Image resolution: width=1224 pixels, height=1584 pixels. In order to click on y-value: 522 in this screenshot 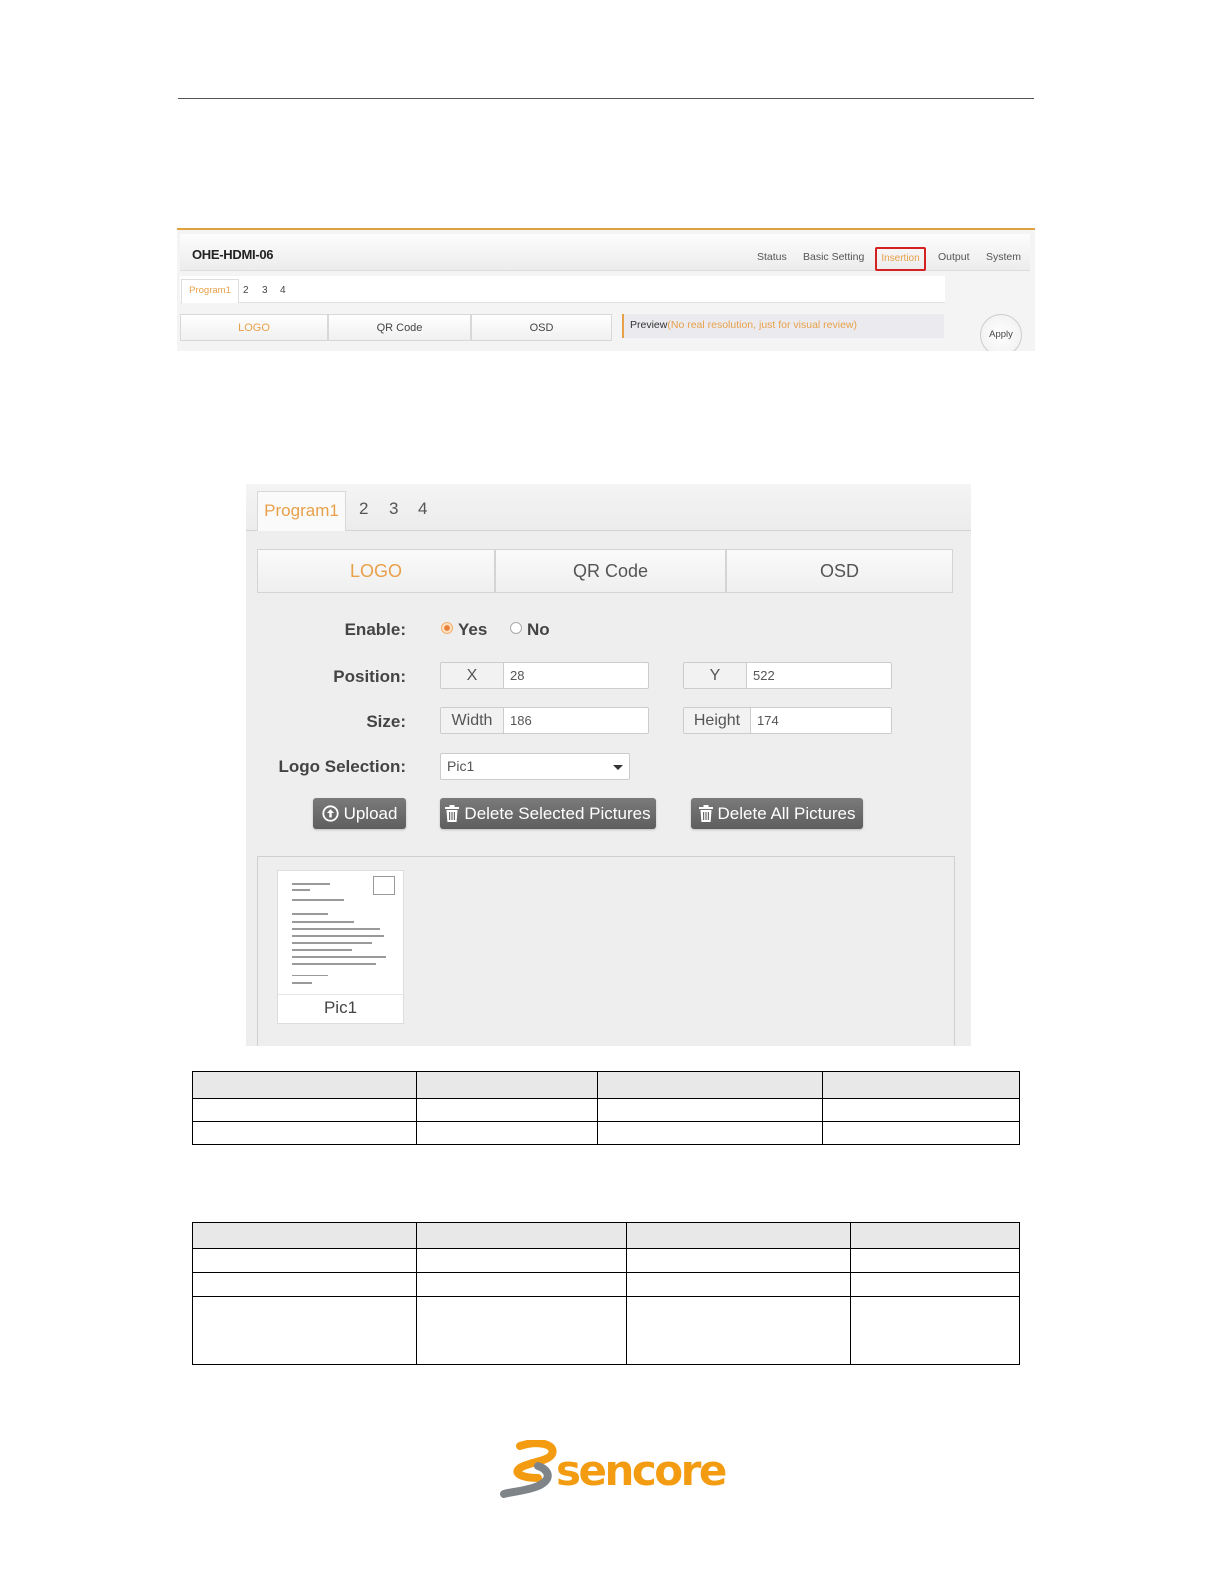, I will do `click(761, 675)`.